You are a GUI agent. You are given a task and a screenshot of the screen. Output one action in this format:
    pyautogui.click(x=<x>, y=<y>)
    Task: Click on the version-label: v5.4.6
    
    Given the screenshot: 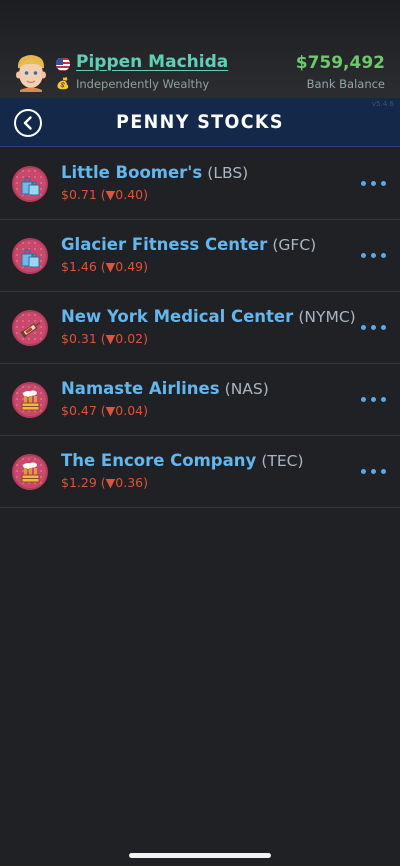 What is the action you would take?
    pyautogui.click(x=383, y=104)
    